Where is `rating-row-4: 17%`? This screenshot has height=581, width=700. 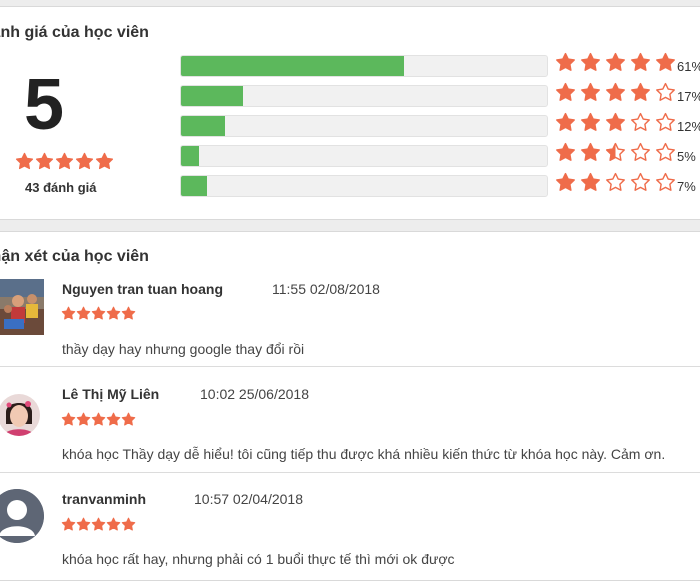
rating-row-4: 17% is located at coordinates (440, 94).